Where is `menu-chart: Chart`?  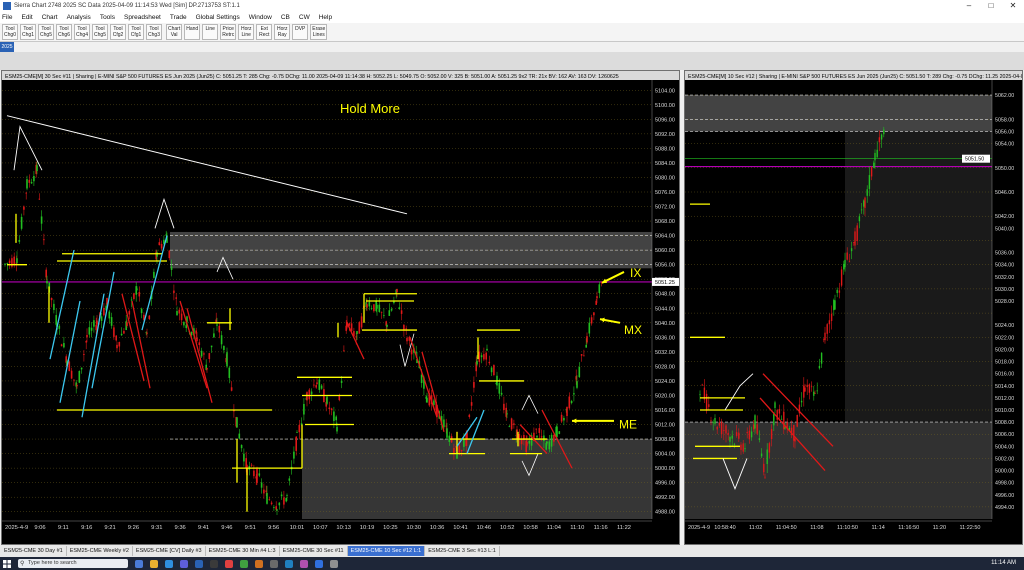
menu-chart: Chart is located at coordinates (50, 17).